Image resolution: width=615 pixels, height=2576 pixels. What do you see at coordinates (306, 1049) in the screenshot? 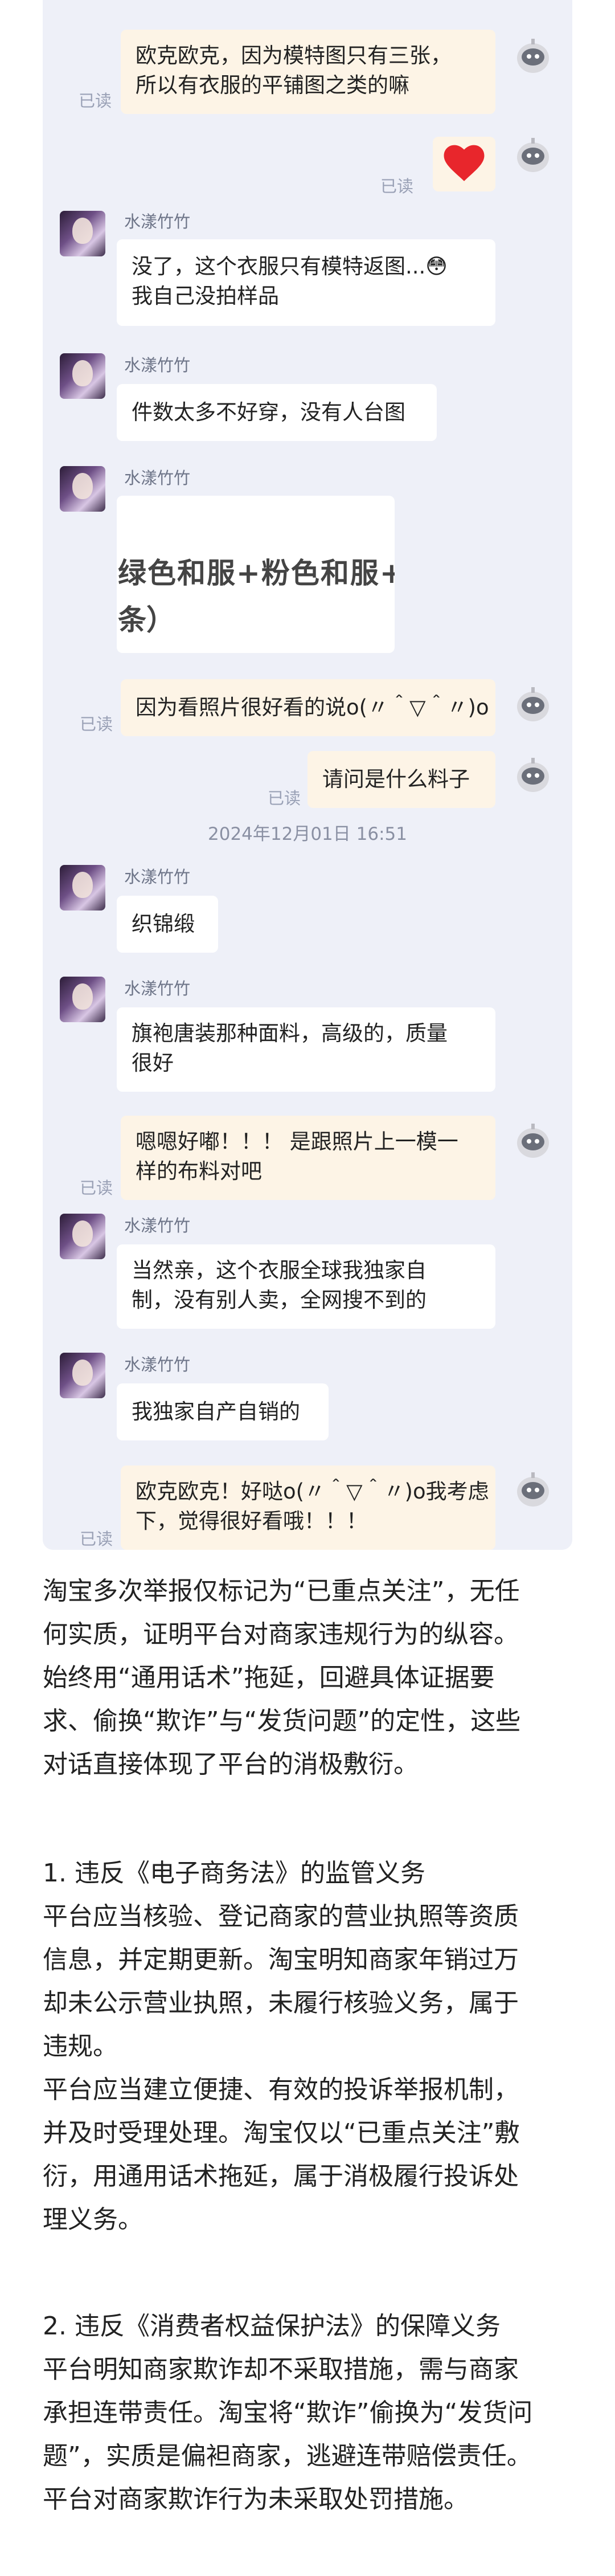
I see `message-incoming: 旗袍唐装那种面料，高级的，质量 很好` at bounding box center [306, 1049].